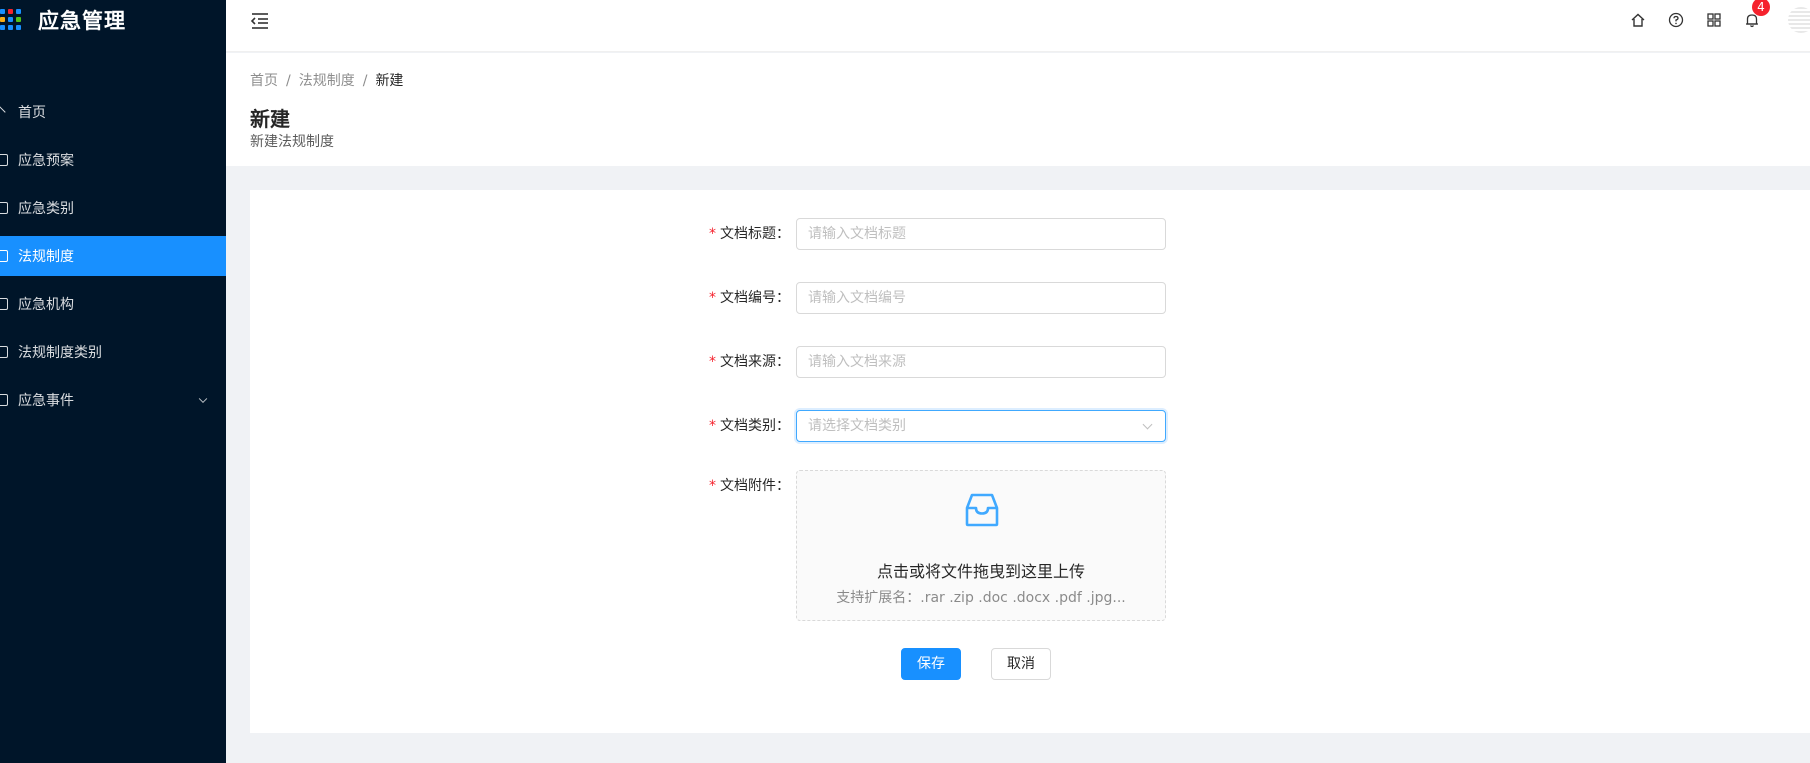  Describe the element at coordinates (980, 571) in the screenshot. I see `upload-text: 点击或将文件拖曳到这里上传` at that location.